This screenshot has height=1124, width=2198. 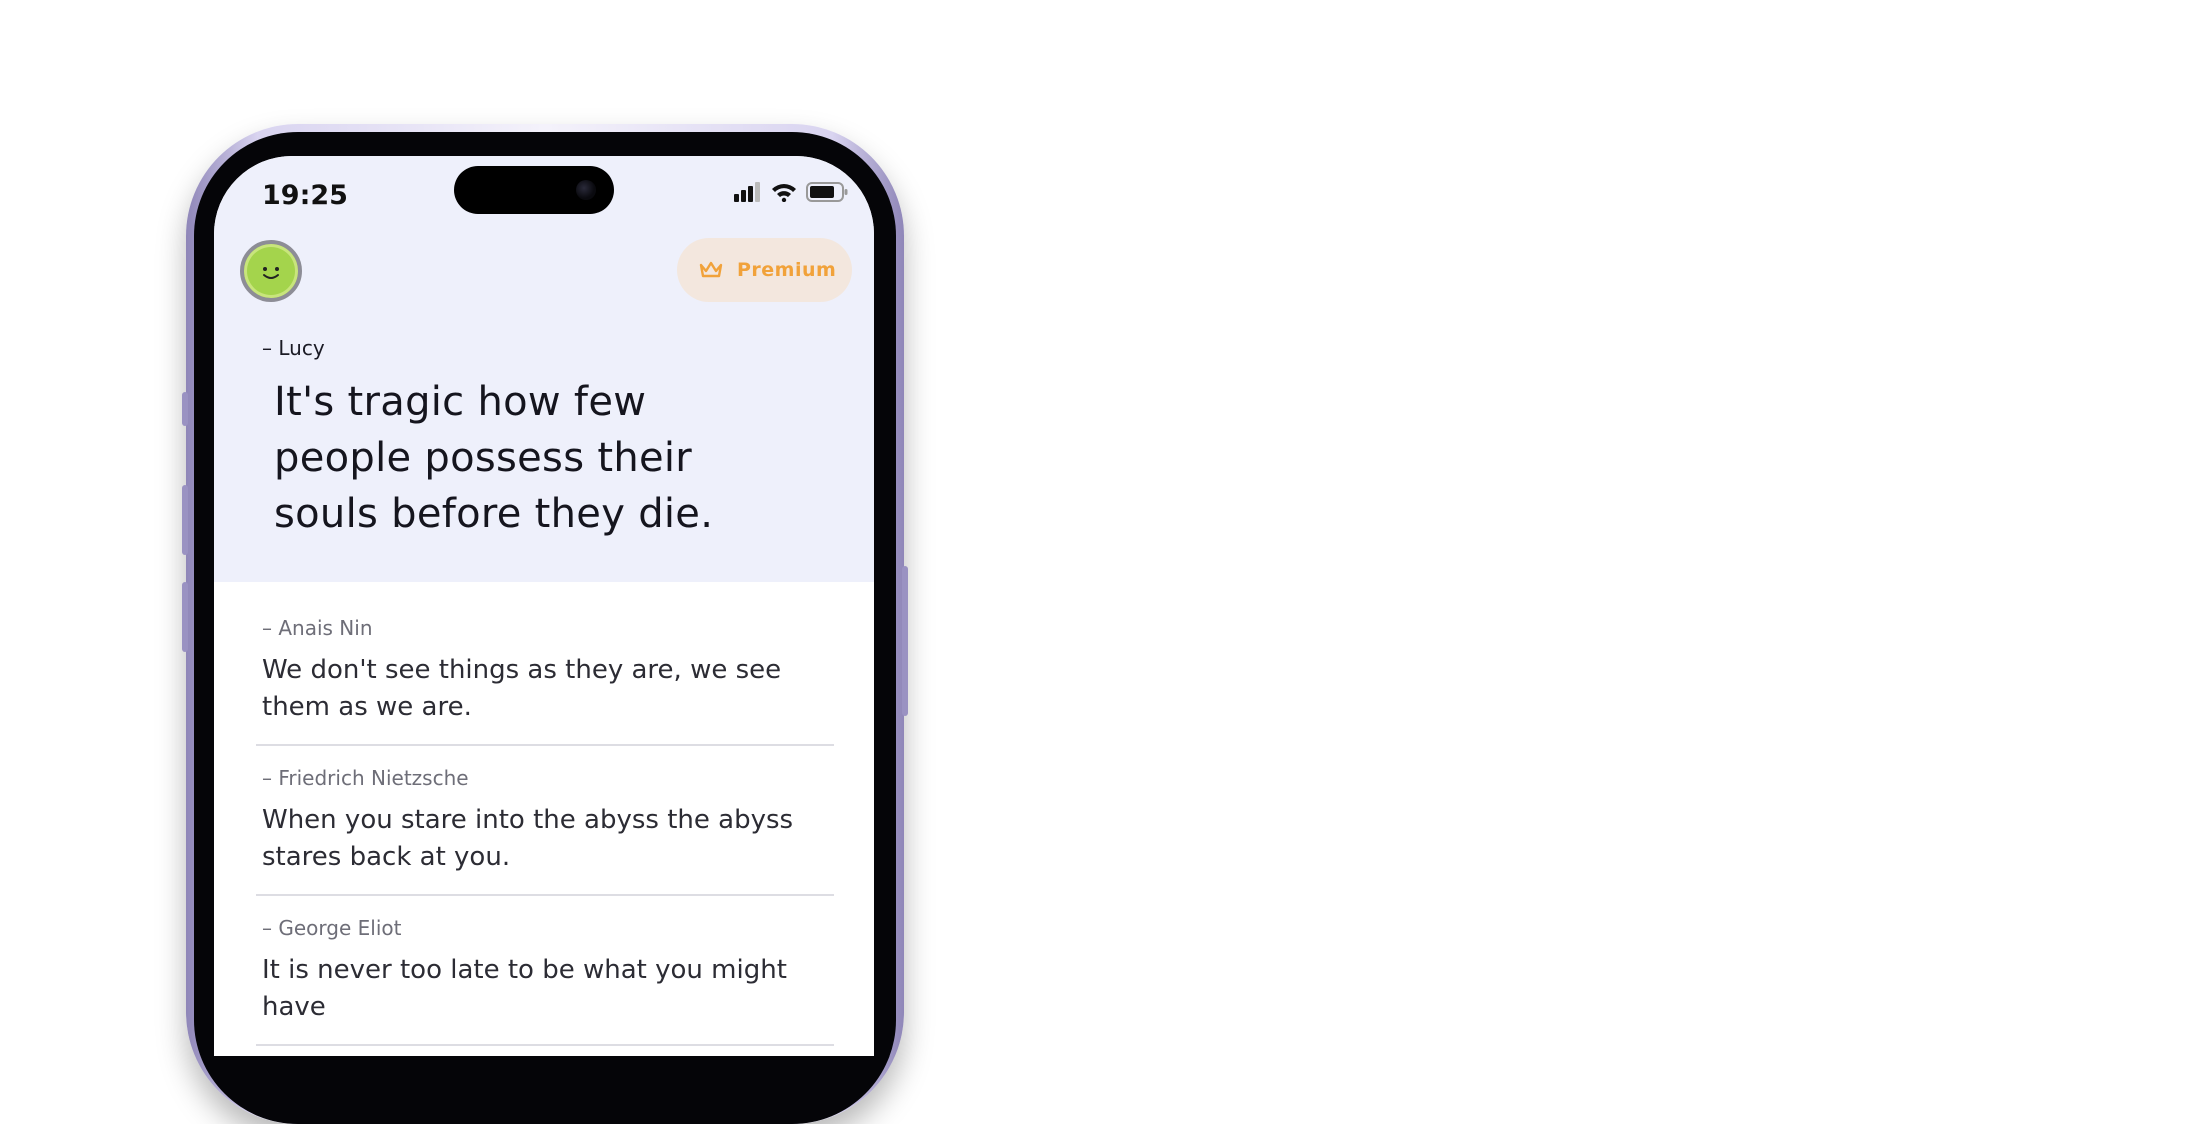 I want to click on smiley-face-icon, so click(x=271, y=273).